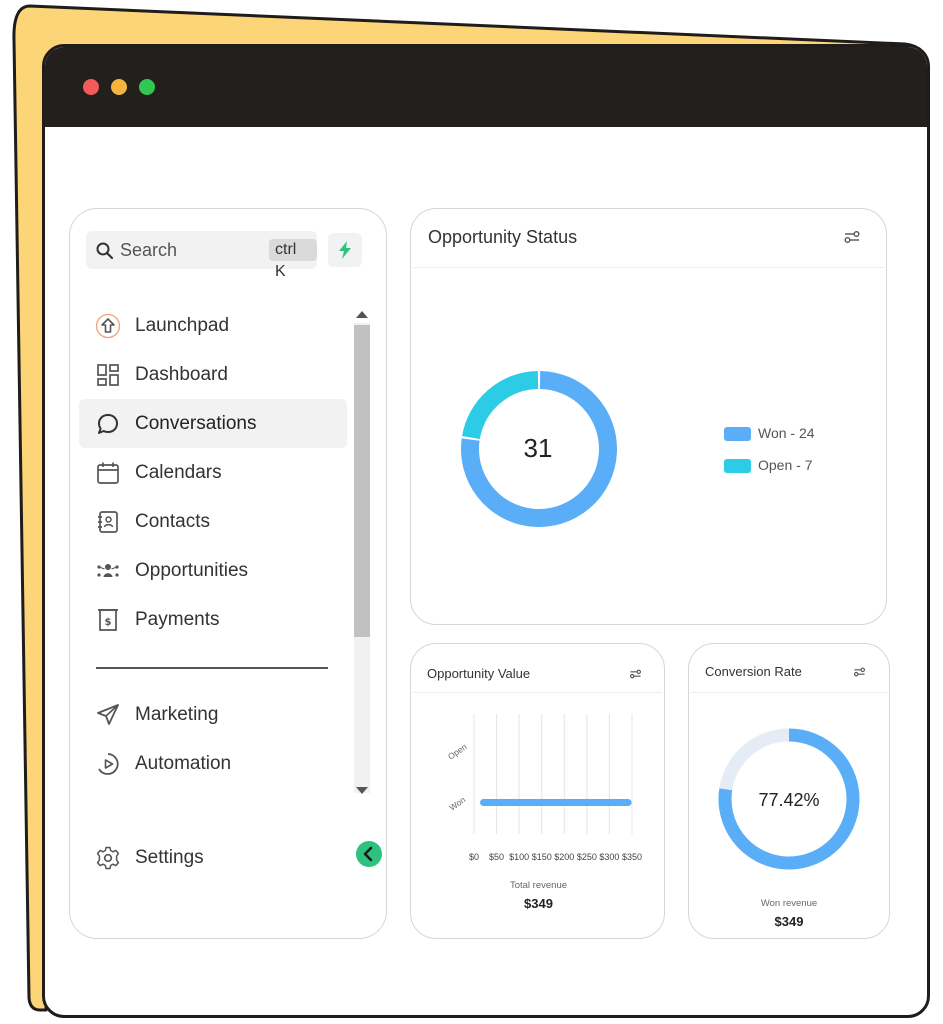  What do you see at coordinates (609, 857) in the screenshot?
I see `x-tick-label: $300` at bounding box center [609, 857].